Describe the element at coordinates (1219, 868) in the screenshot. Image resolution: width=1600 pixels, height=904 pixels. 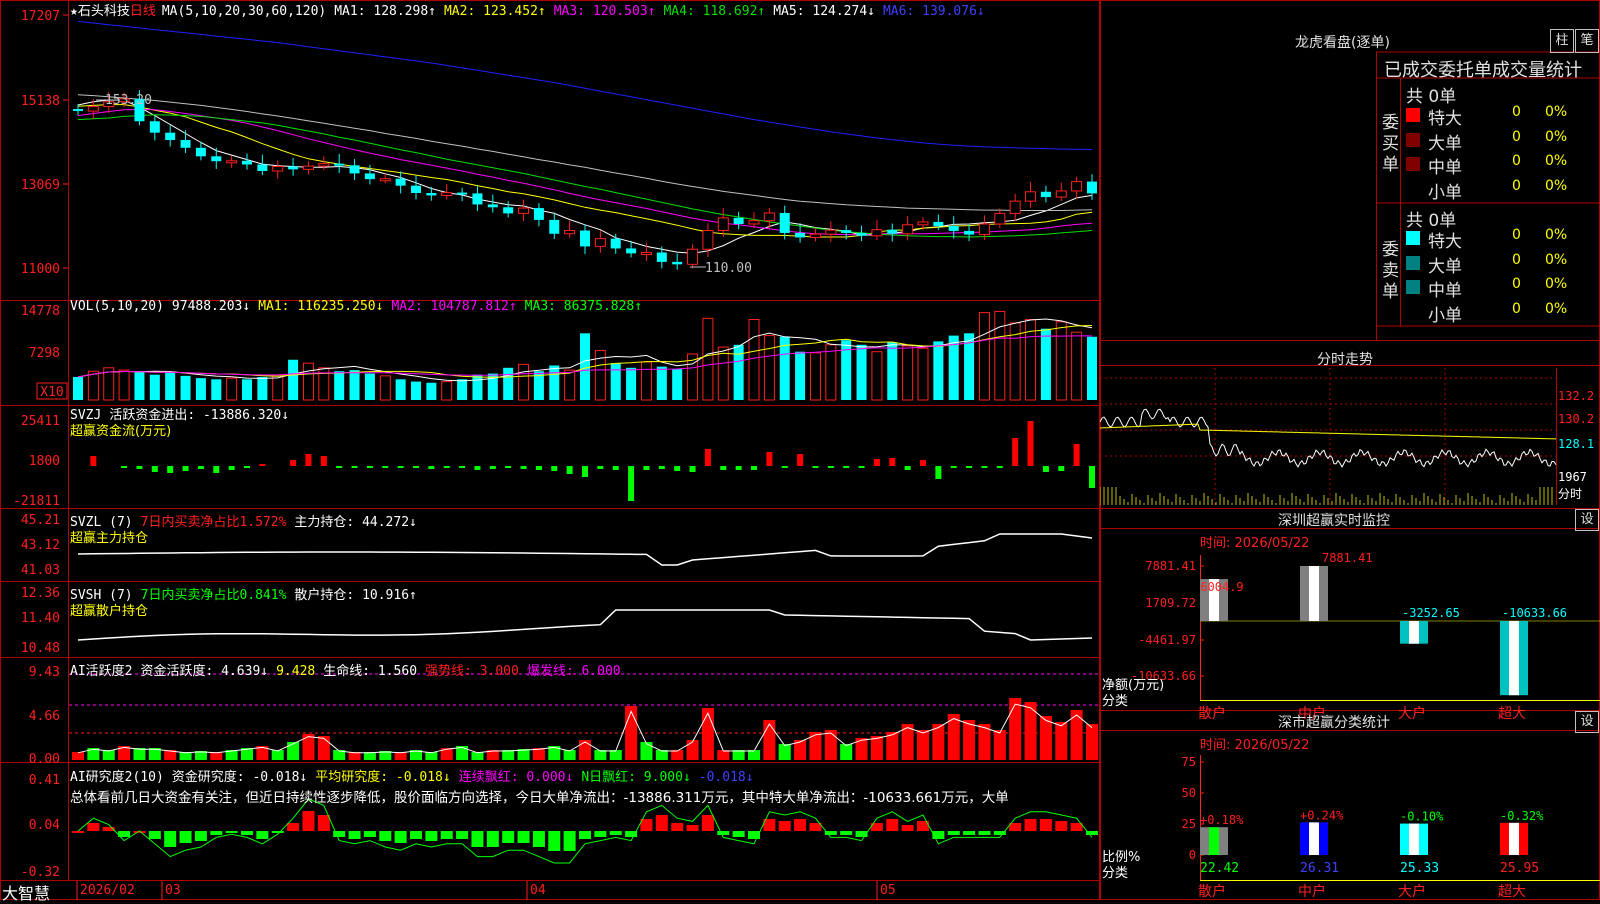
I see `classify-value-0: 22.42` at that location.